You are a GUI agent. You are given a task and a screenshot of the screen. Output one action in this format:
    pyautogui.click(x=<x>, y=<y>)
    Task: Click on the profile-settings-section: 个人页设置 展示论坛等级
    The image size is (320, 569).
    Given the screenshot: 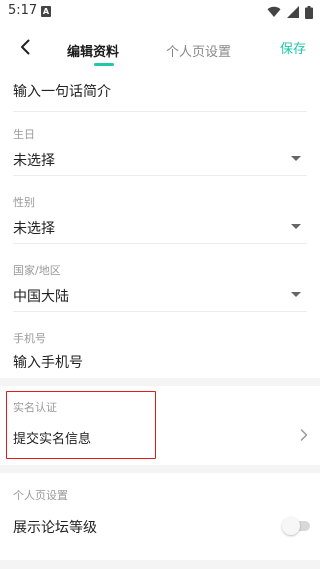 What is the action you would take?
    pyautogui.click(x=160, y=515)
    